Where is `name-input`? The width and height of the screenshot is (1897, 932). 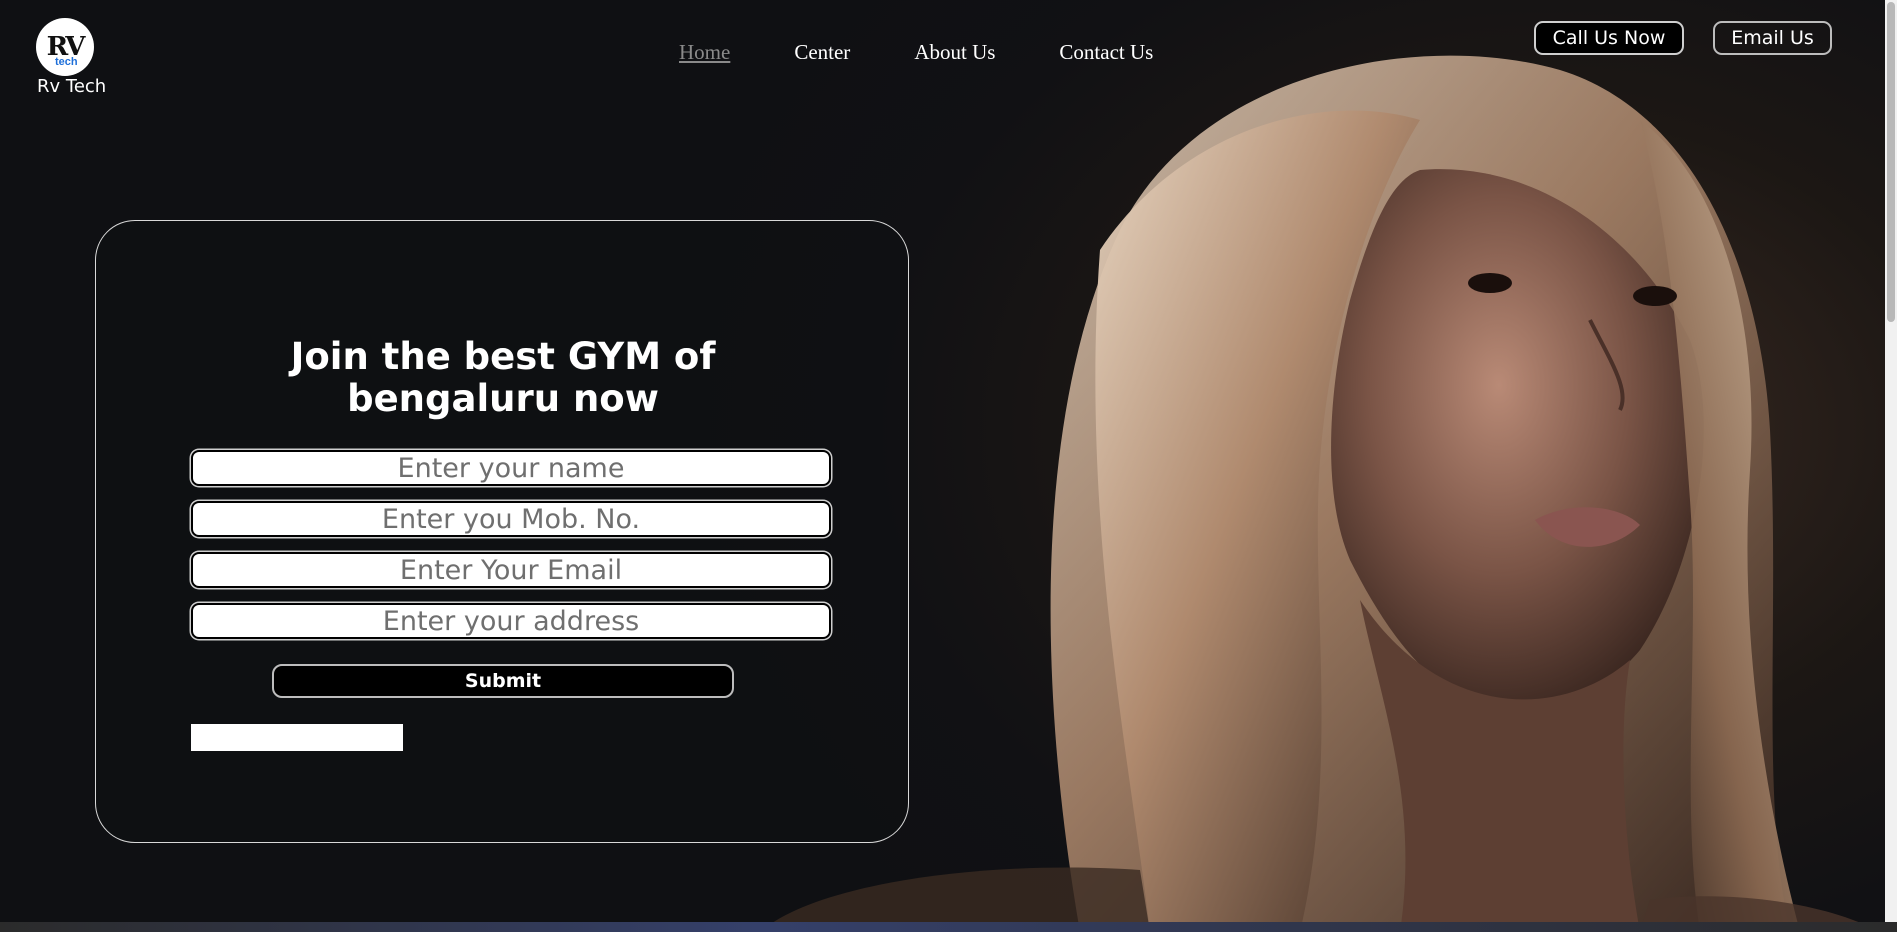
name-input is located at coordinates (511, 468).